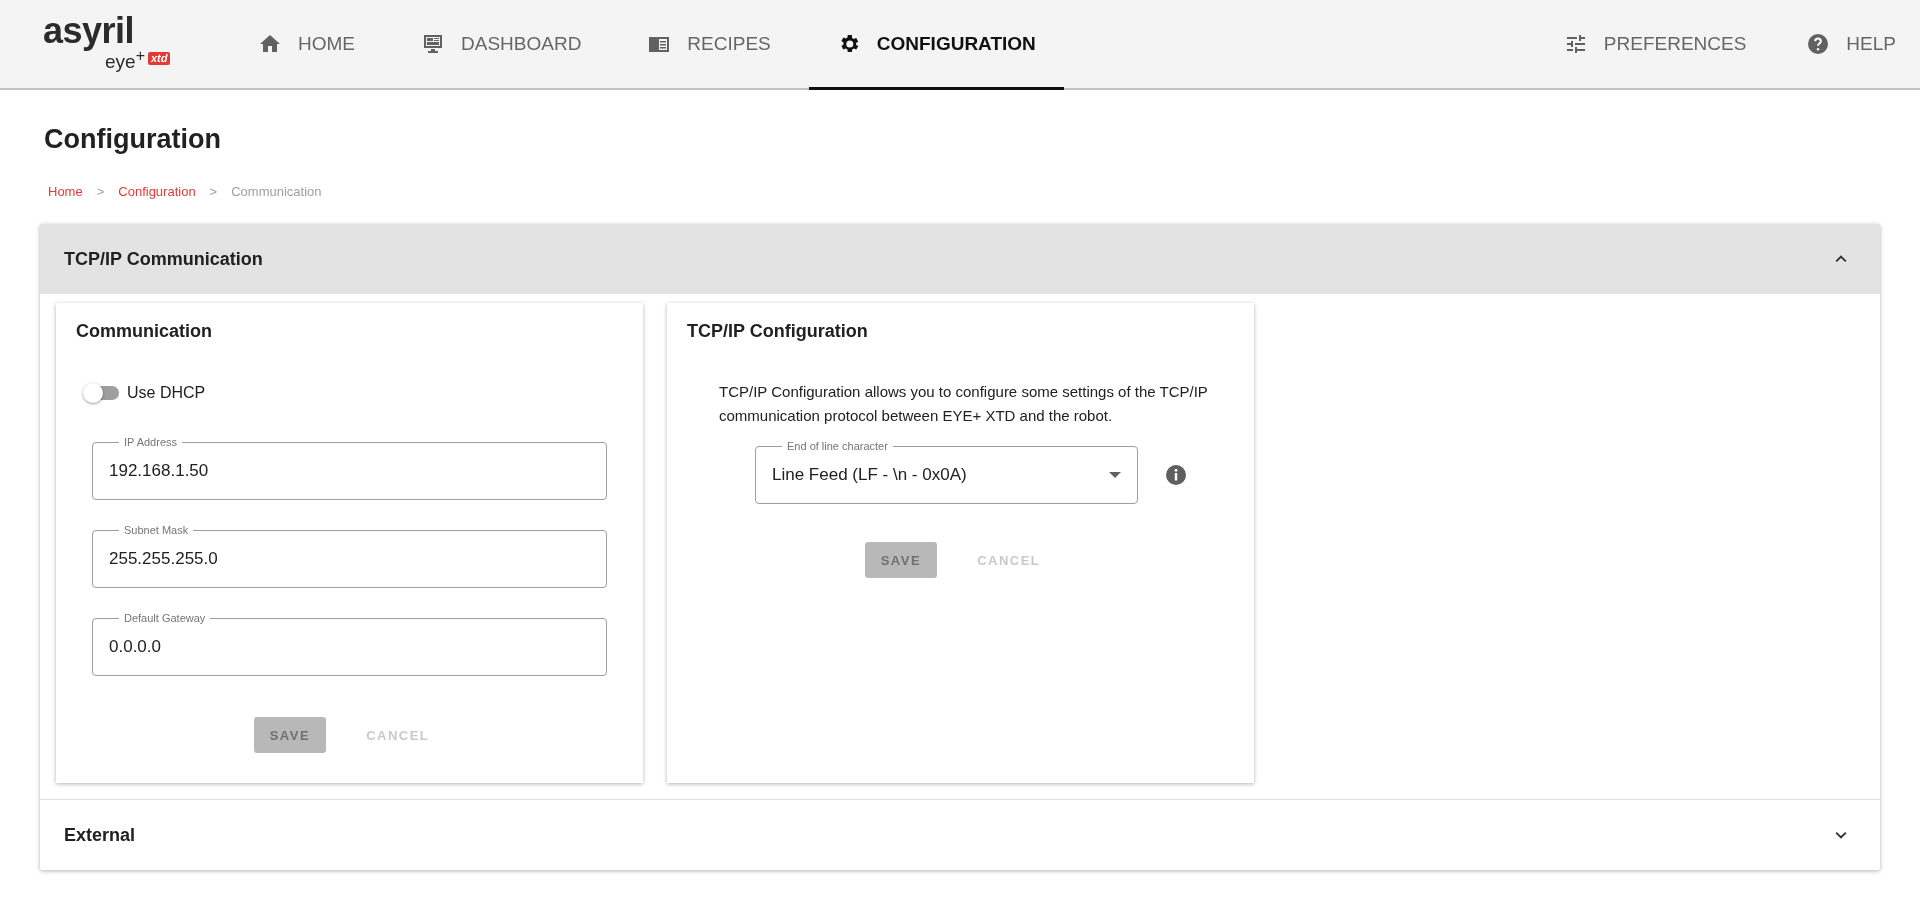 This screenshot has height=914, width=1920. Describe the element at coordinates (144, 331) in the screenshot. I see `card-title: Communication` at that location.